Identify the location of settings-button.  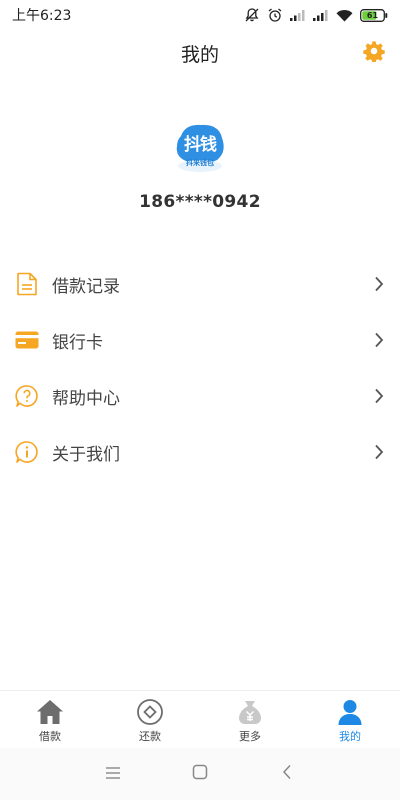
(374, 53).